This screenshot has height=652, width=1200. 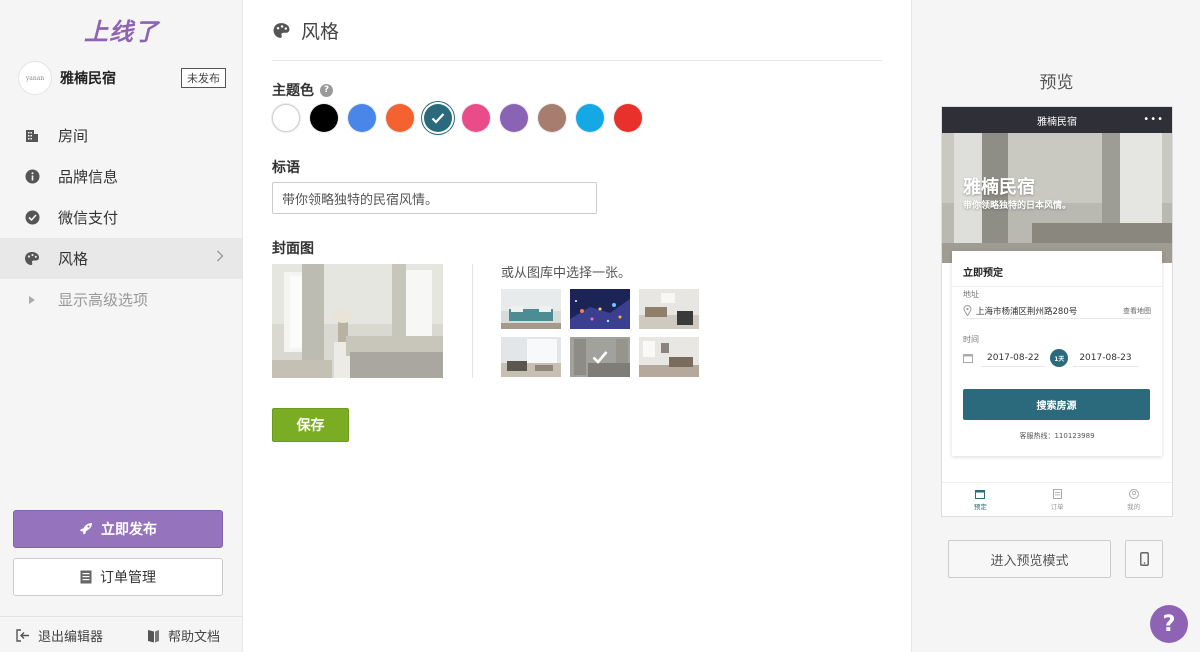 I want to click on brand-name: 雅楠民宿, so click(x=88, y=79).